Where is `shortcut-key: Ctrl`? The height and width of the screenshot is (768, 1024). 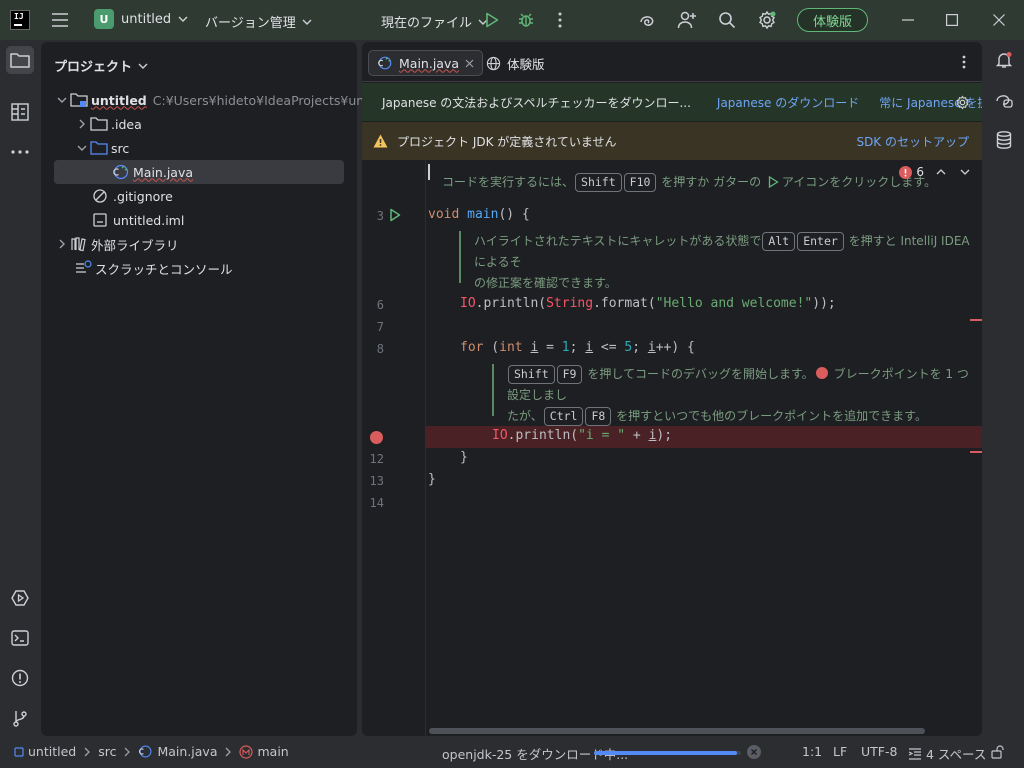 shortcut-key: Ctrl is located at coordinates (563, 416).